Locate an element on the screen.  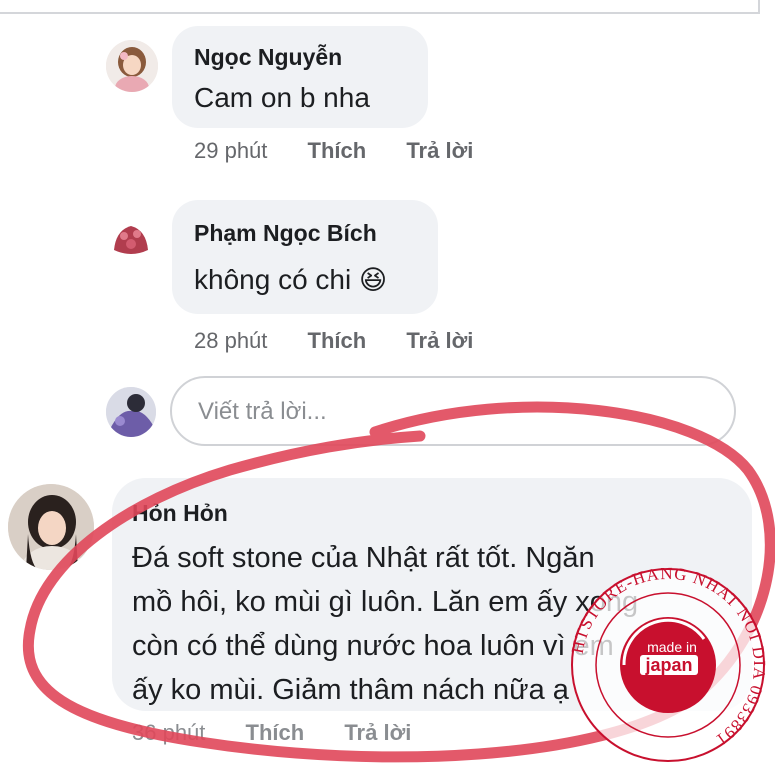
comment-time: 36 phút is located at coordinates (168, 733).